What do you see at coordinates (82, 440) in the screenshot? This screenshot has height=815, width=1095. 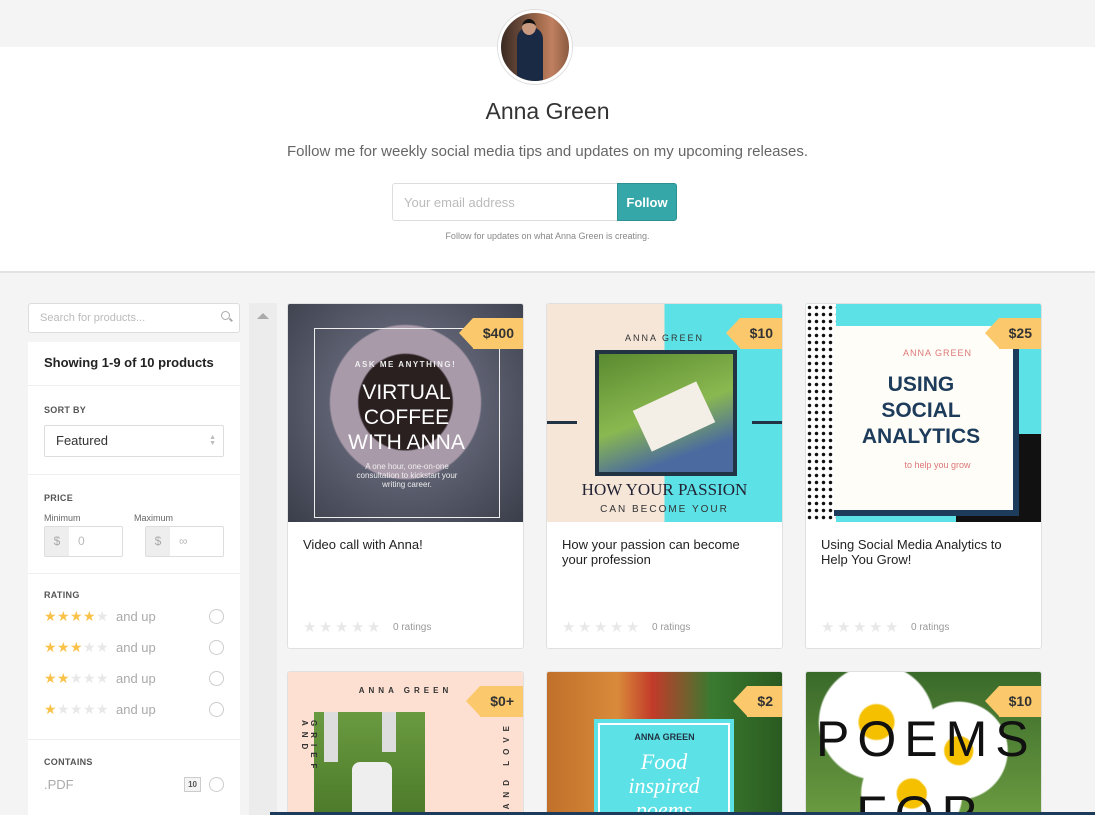 I see `sort-value: Featured` at bounding box center [82, 440].